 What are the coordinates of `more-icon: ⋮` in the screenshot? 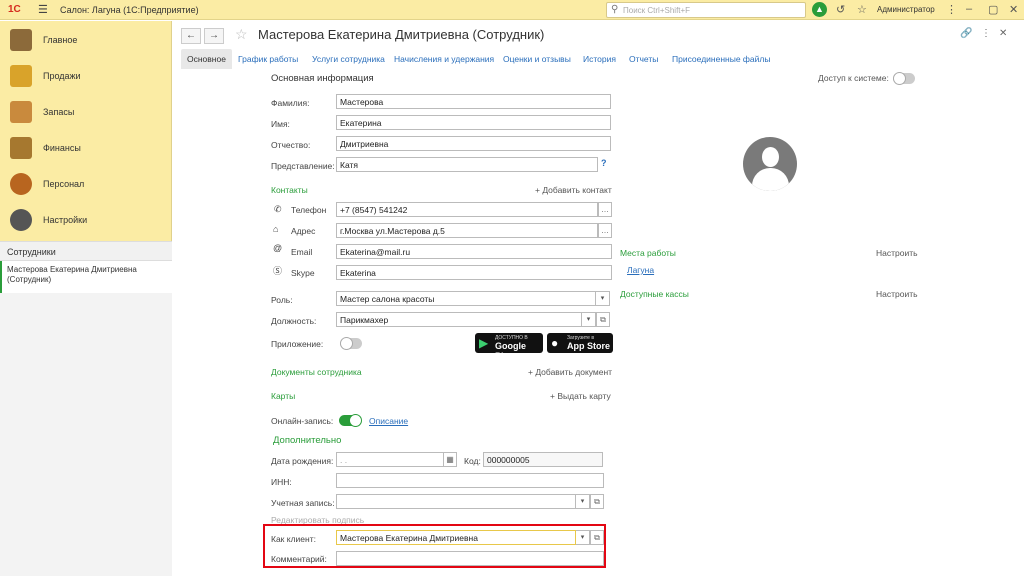 It's located at (951, 9).